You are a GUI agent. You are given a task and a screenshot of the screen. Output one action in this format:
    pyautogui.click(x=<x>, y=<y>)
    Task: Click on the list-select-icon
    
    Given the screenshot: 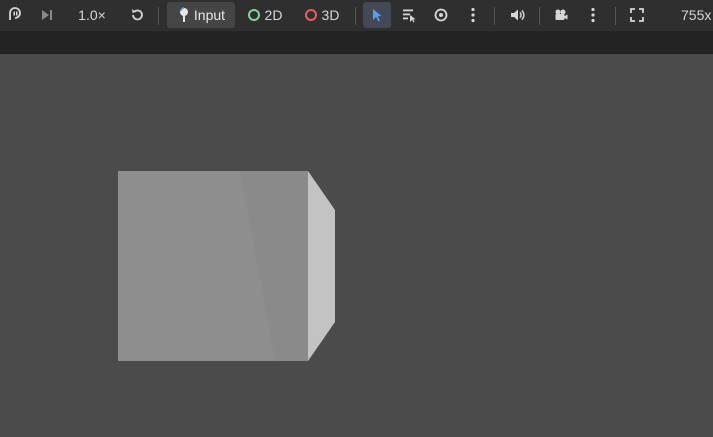 What is the action you would take?
    pyautogui.click(x=409, y=16)
    